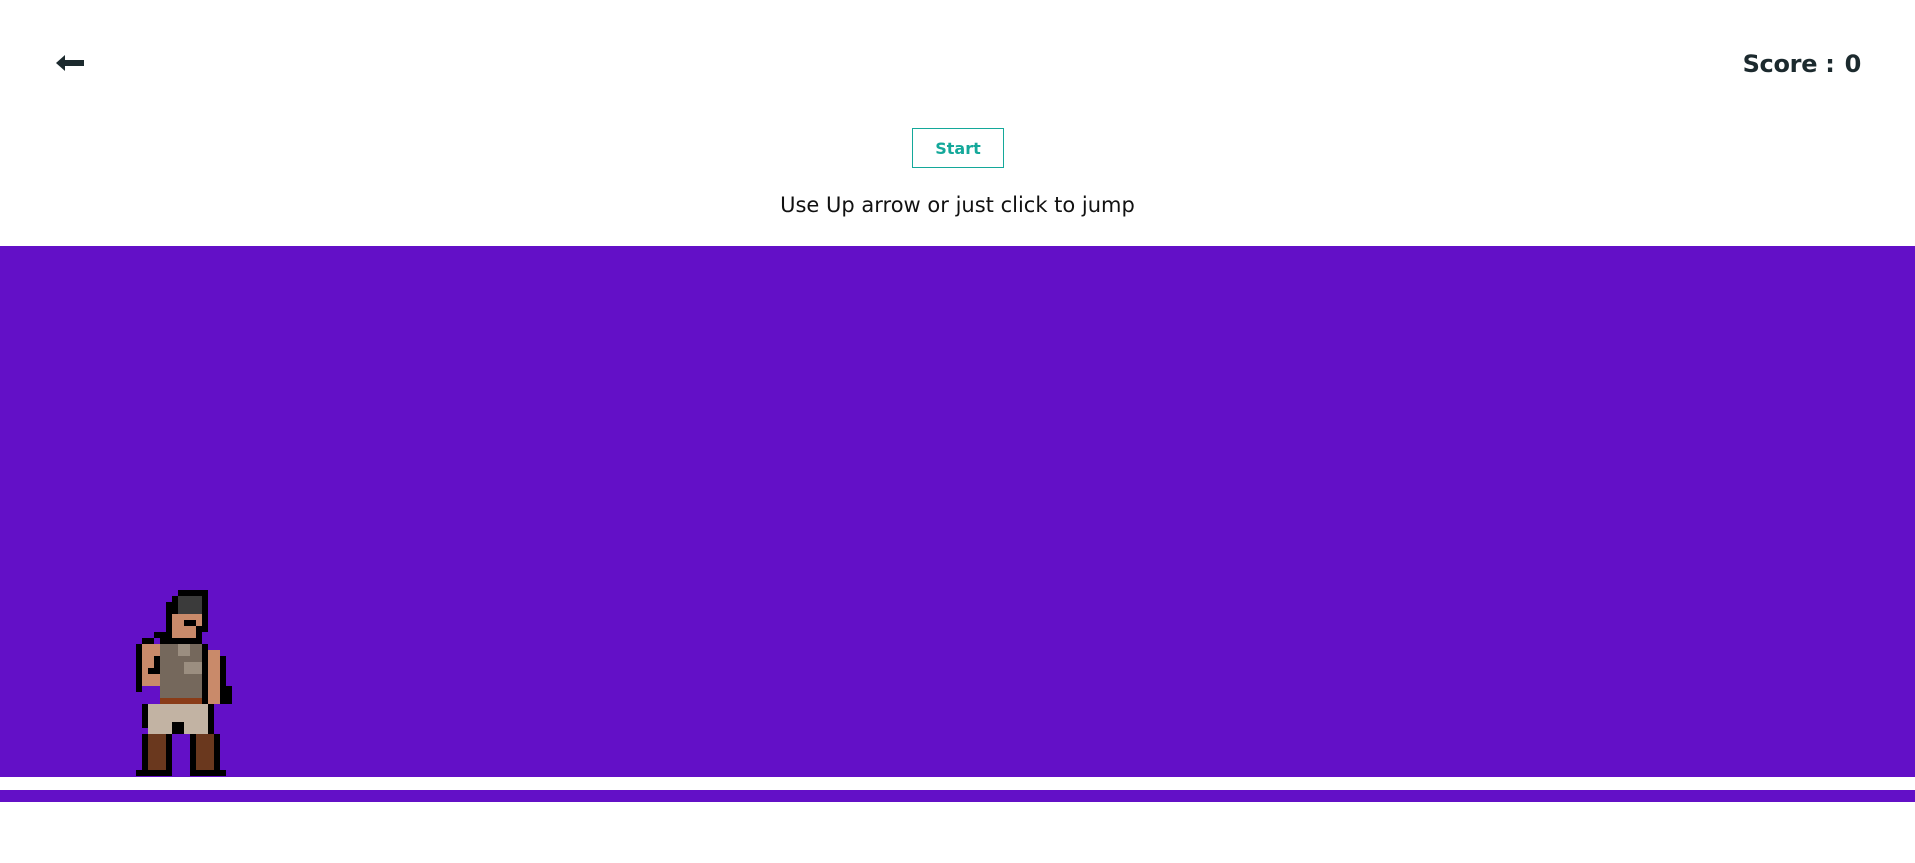 This screenshot has height=863, width=1915. I want to click on score-display: Score : 0, so click(1802, 64).